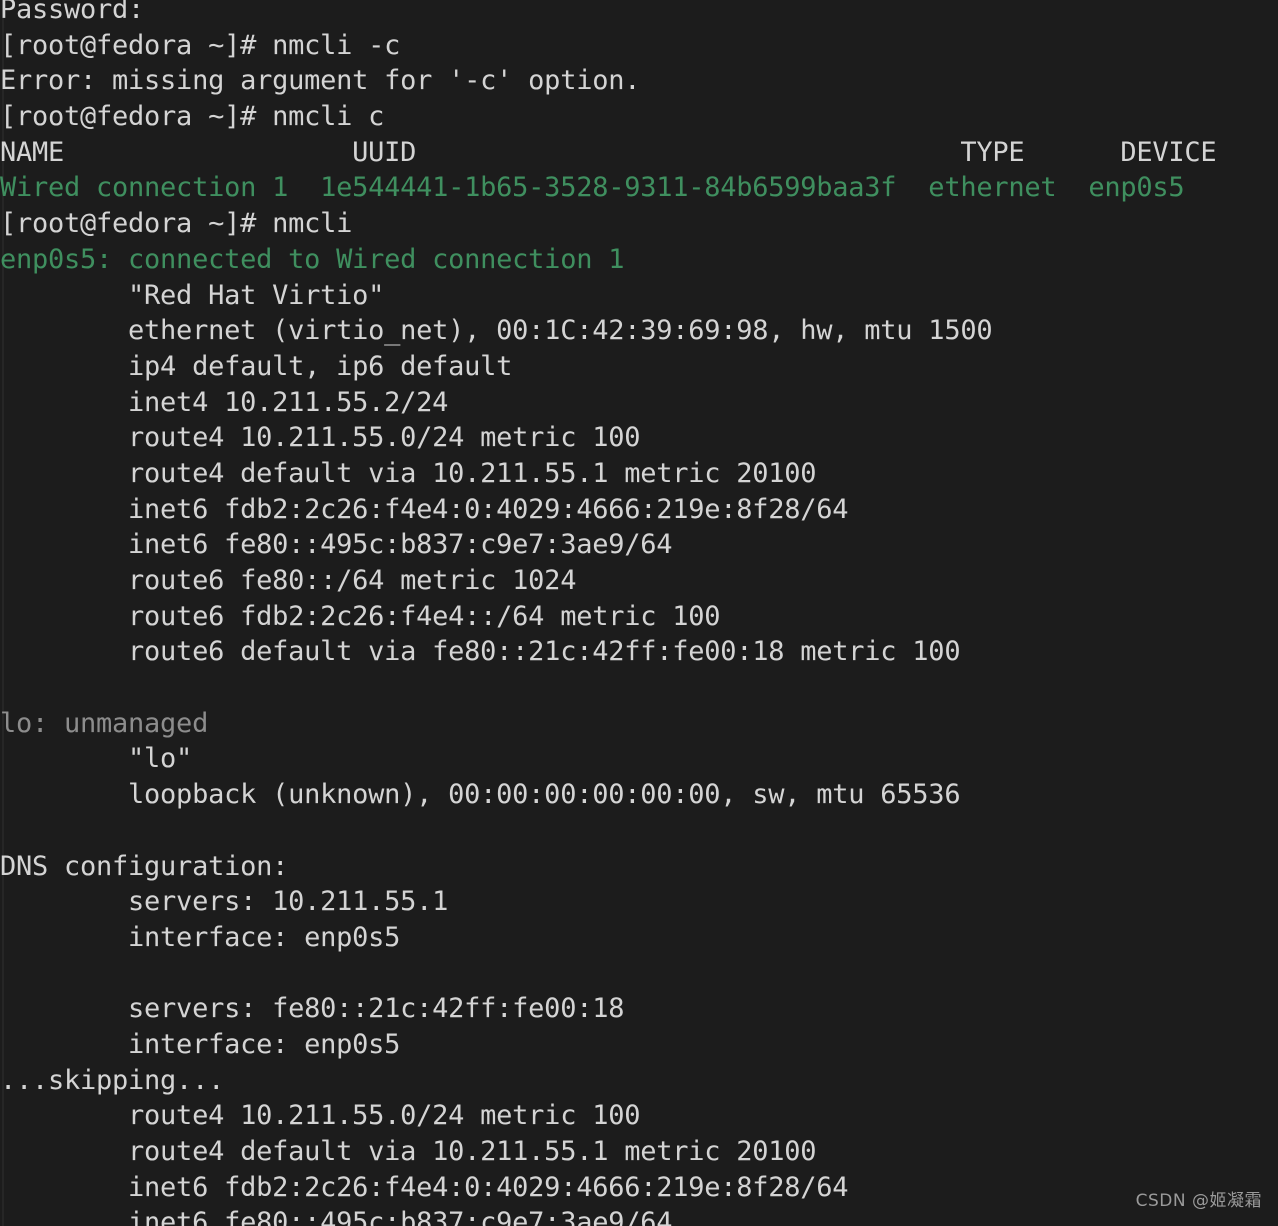 The height and width of the screenshot is (1226, 1278). Describe the element at coordinates (104, 723) in the screenshot. I see `terminal-line: lo: unmanaged` at that location.